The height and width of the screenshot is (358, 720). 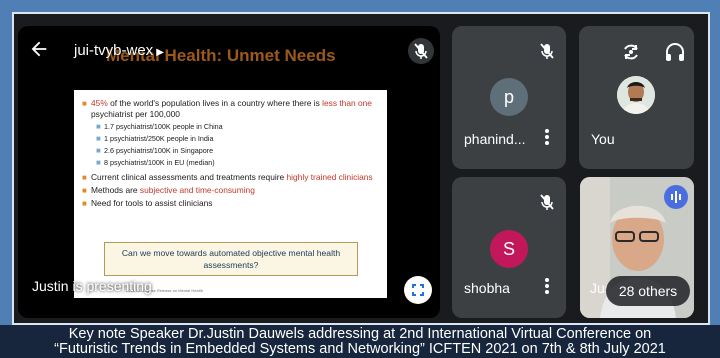 I want to click on fullscreen-button, so click(x=418, y=290).